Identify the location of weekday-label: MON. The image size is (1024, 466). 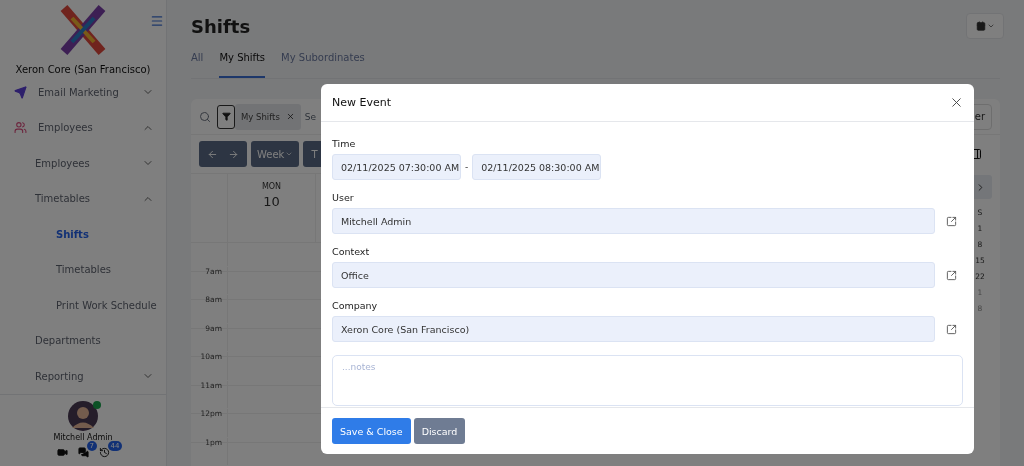
(271, 186).